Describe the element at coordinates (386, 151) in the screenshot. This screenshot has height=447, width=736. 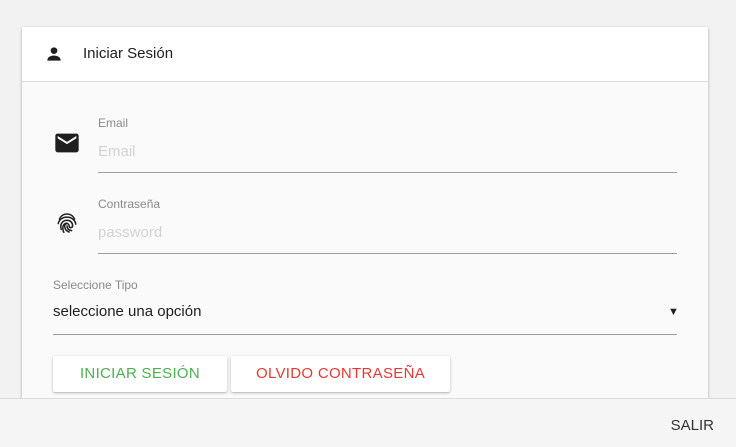
I see `email-field` at that location.